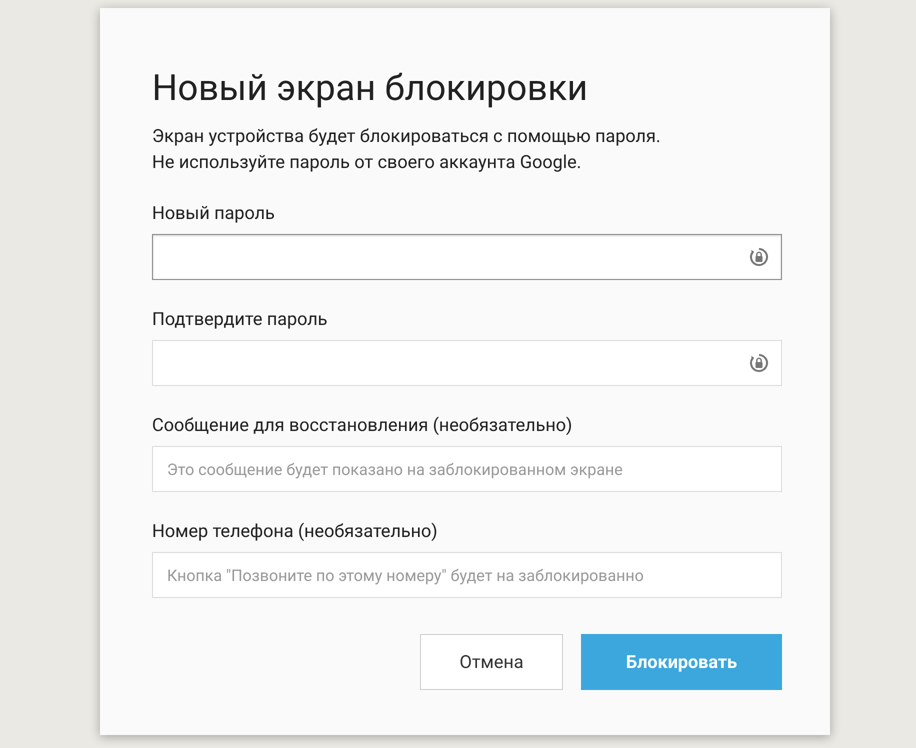  Describe the element at coordinates (214, 214) in the screenshot. I see `field-label: Новый пароль` at that location.